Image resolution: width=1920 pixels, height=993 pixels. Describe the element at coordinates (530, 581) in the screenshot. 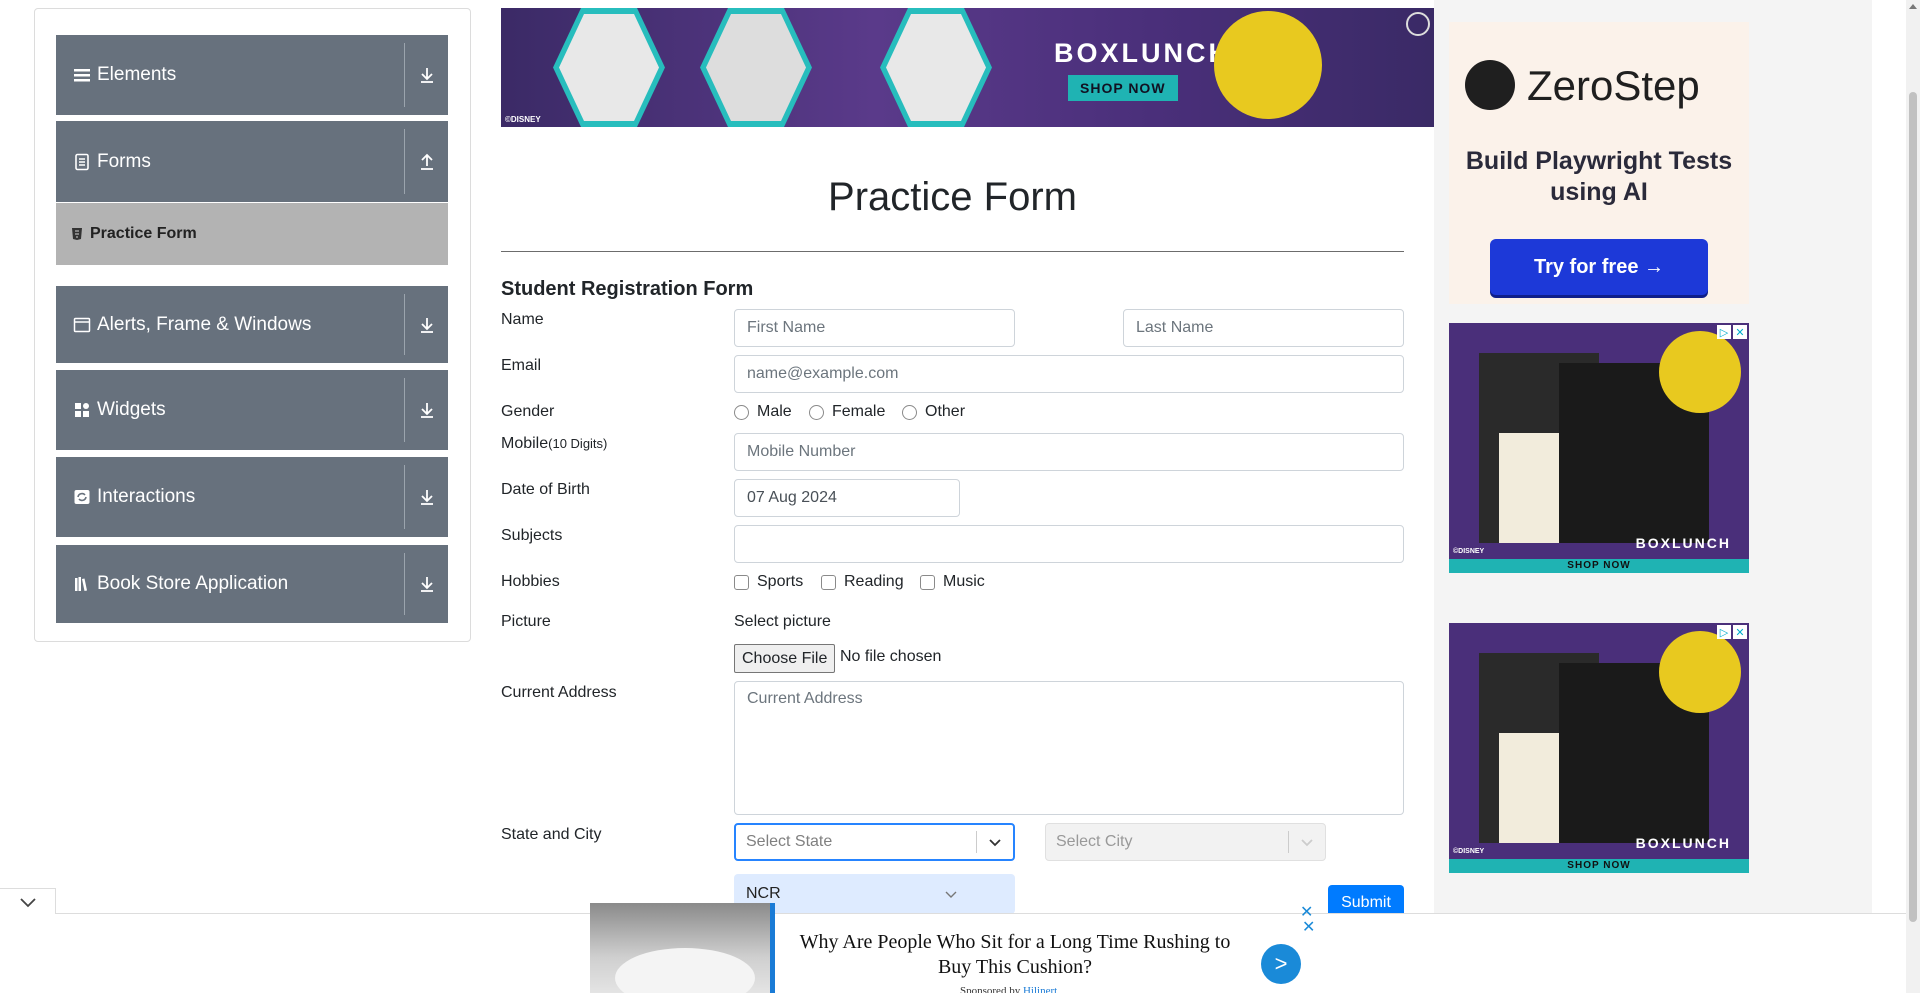

I see `hobbies-label: Hobbies` at that location.